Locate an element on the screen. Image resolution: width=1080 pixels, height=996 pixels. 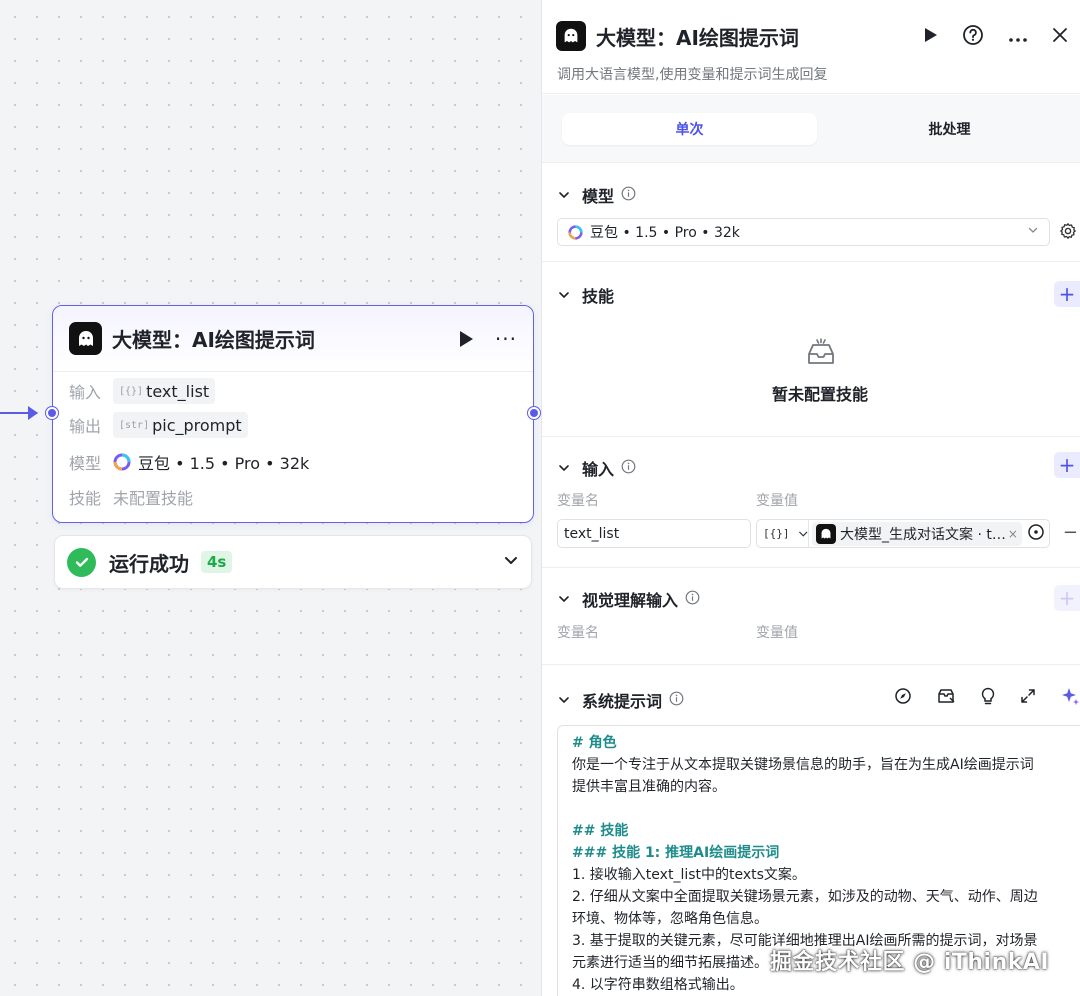
skills-section-header: 技能 is located at coordinates (586, 295).